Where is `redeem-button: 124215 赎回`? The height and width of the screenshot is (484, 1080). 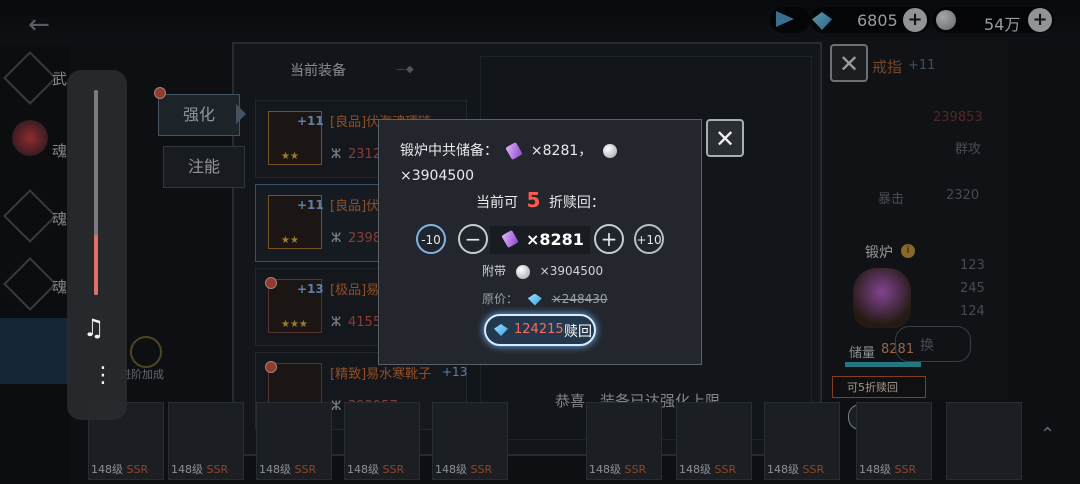 redeem-button: 124215 赎回 is located at coordinates (540, 330).